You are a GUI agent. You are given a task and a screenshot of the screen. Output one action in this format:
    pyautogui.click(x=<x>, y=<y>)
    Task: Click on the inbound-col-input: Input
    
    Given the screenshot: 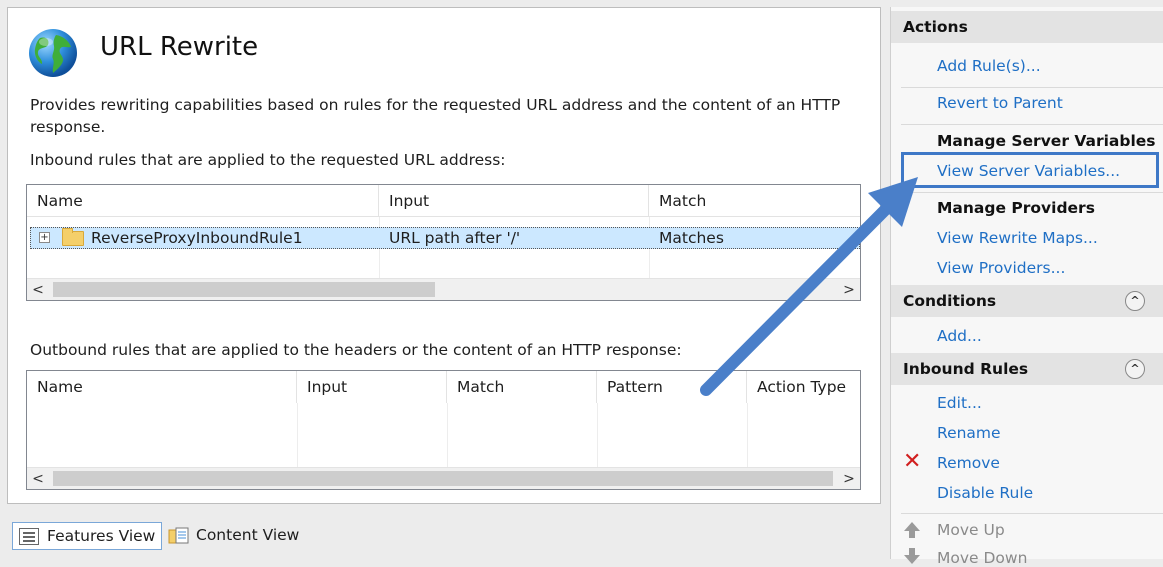 What is the action you would take?
    pyautogui.click(x=514, y=201)
    